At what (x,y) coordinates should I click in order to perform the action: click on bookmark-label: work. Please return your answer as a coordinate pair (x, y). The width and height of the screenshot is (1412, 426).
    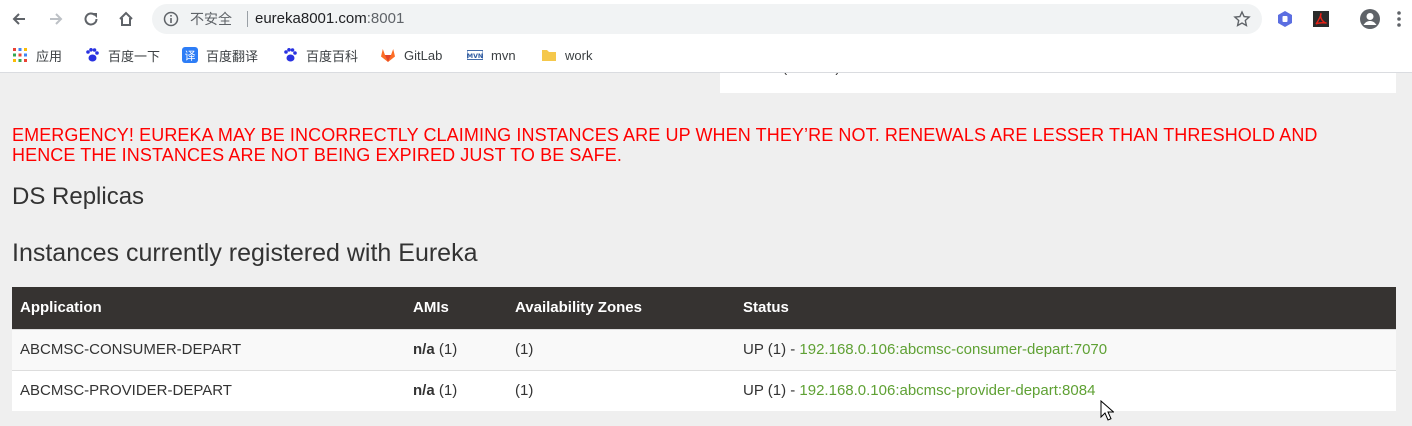
    Looking at the image, I should click on (579, 55).